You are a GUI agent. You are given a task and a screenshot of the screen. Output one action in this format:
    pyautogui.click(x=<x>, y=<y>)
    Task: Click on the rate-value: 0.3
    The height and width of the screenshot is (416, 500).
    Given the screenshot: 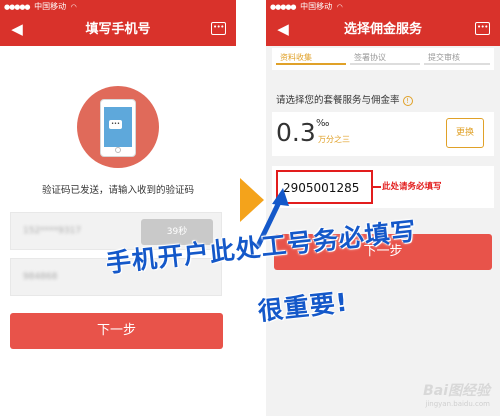 What is the action you would take?
    pyautogui.click(x=296, y=132)
    